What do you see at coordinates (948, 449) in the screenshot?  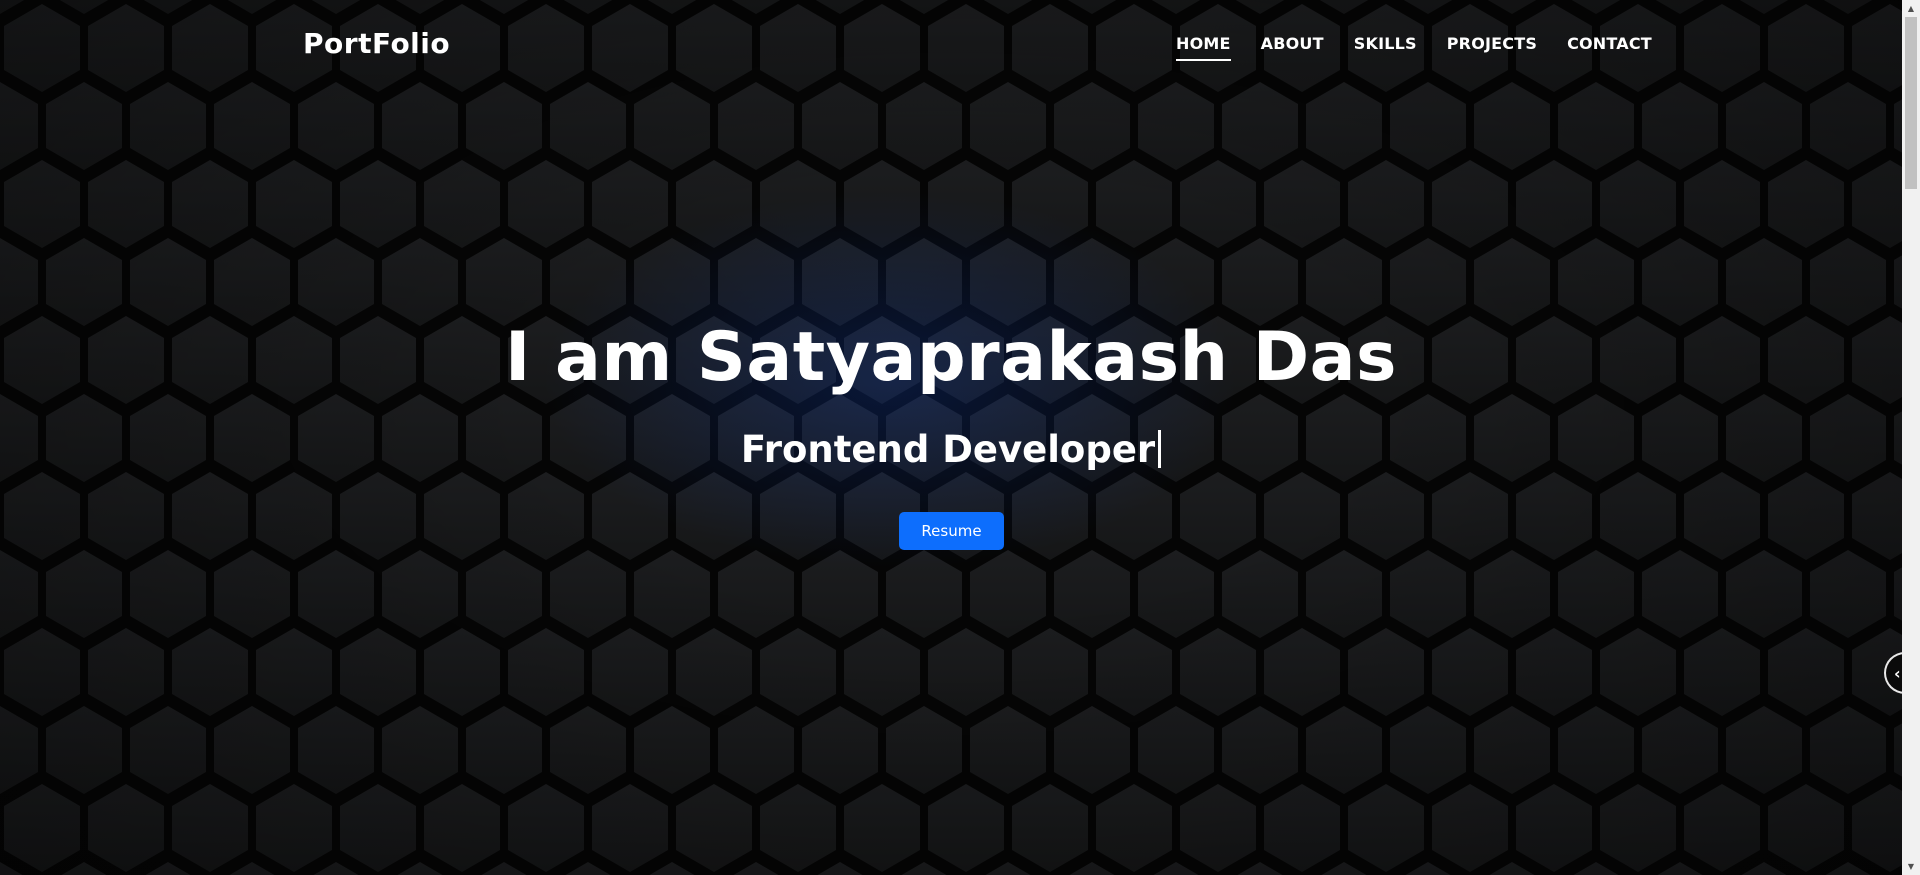 I see `hero-subtitle-text: Frontend Developer` at bounding box center [948, 449].